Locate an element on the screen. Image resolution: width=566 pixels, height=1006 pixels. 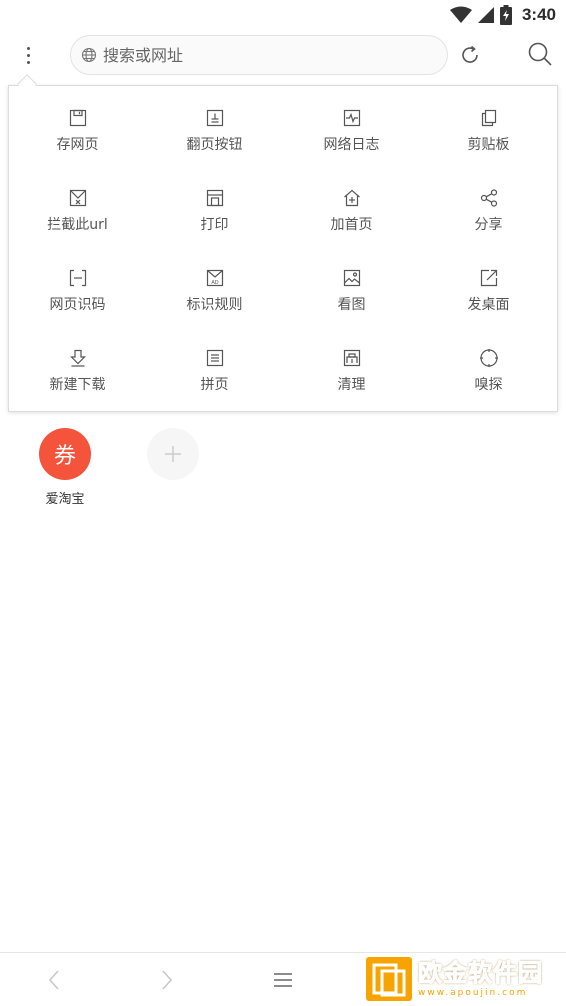
network-log-icon is located at coordinates (351, 118).